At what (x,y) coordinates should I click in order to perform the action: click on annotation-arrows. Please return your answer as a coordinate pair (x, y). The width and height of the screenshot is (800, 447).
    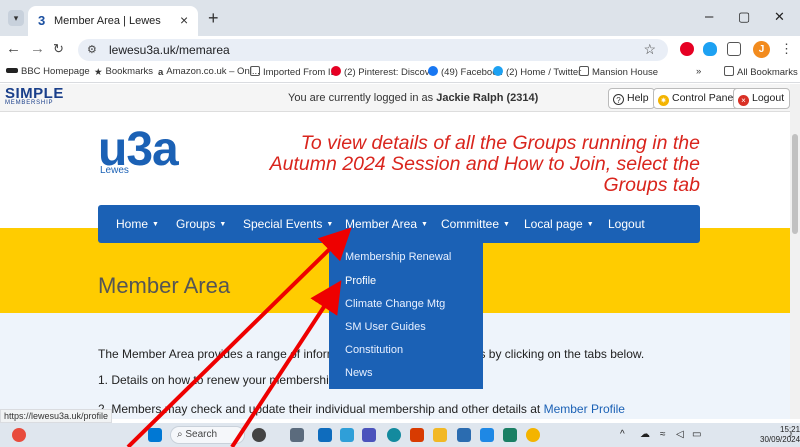
    Looking at the image, I should click on (239, 337).